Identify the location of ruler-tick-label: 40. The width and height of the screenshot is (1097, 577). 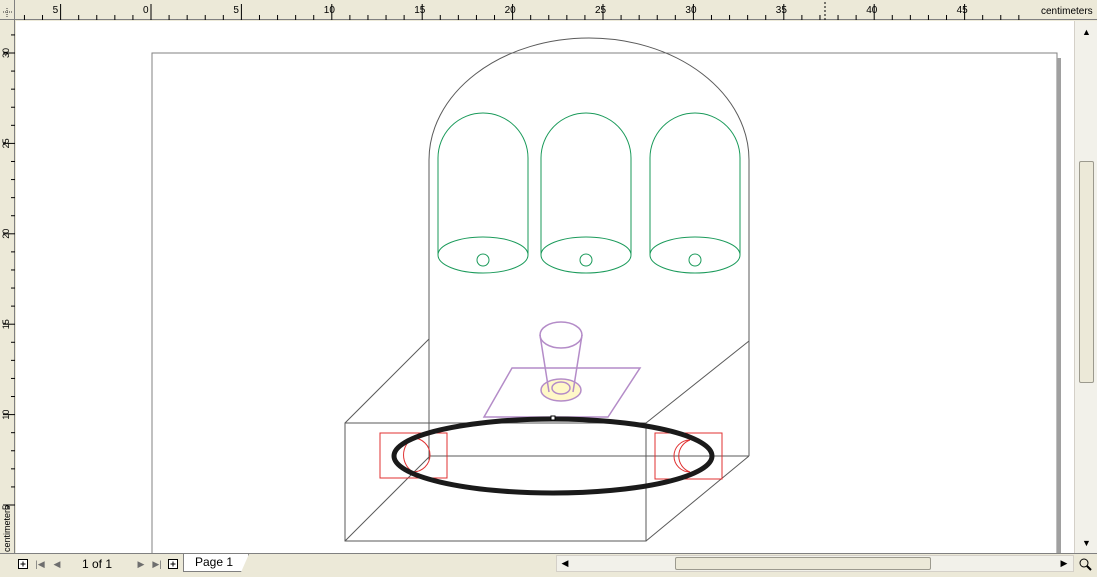
(872, 10).